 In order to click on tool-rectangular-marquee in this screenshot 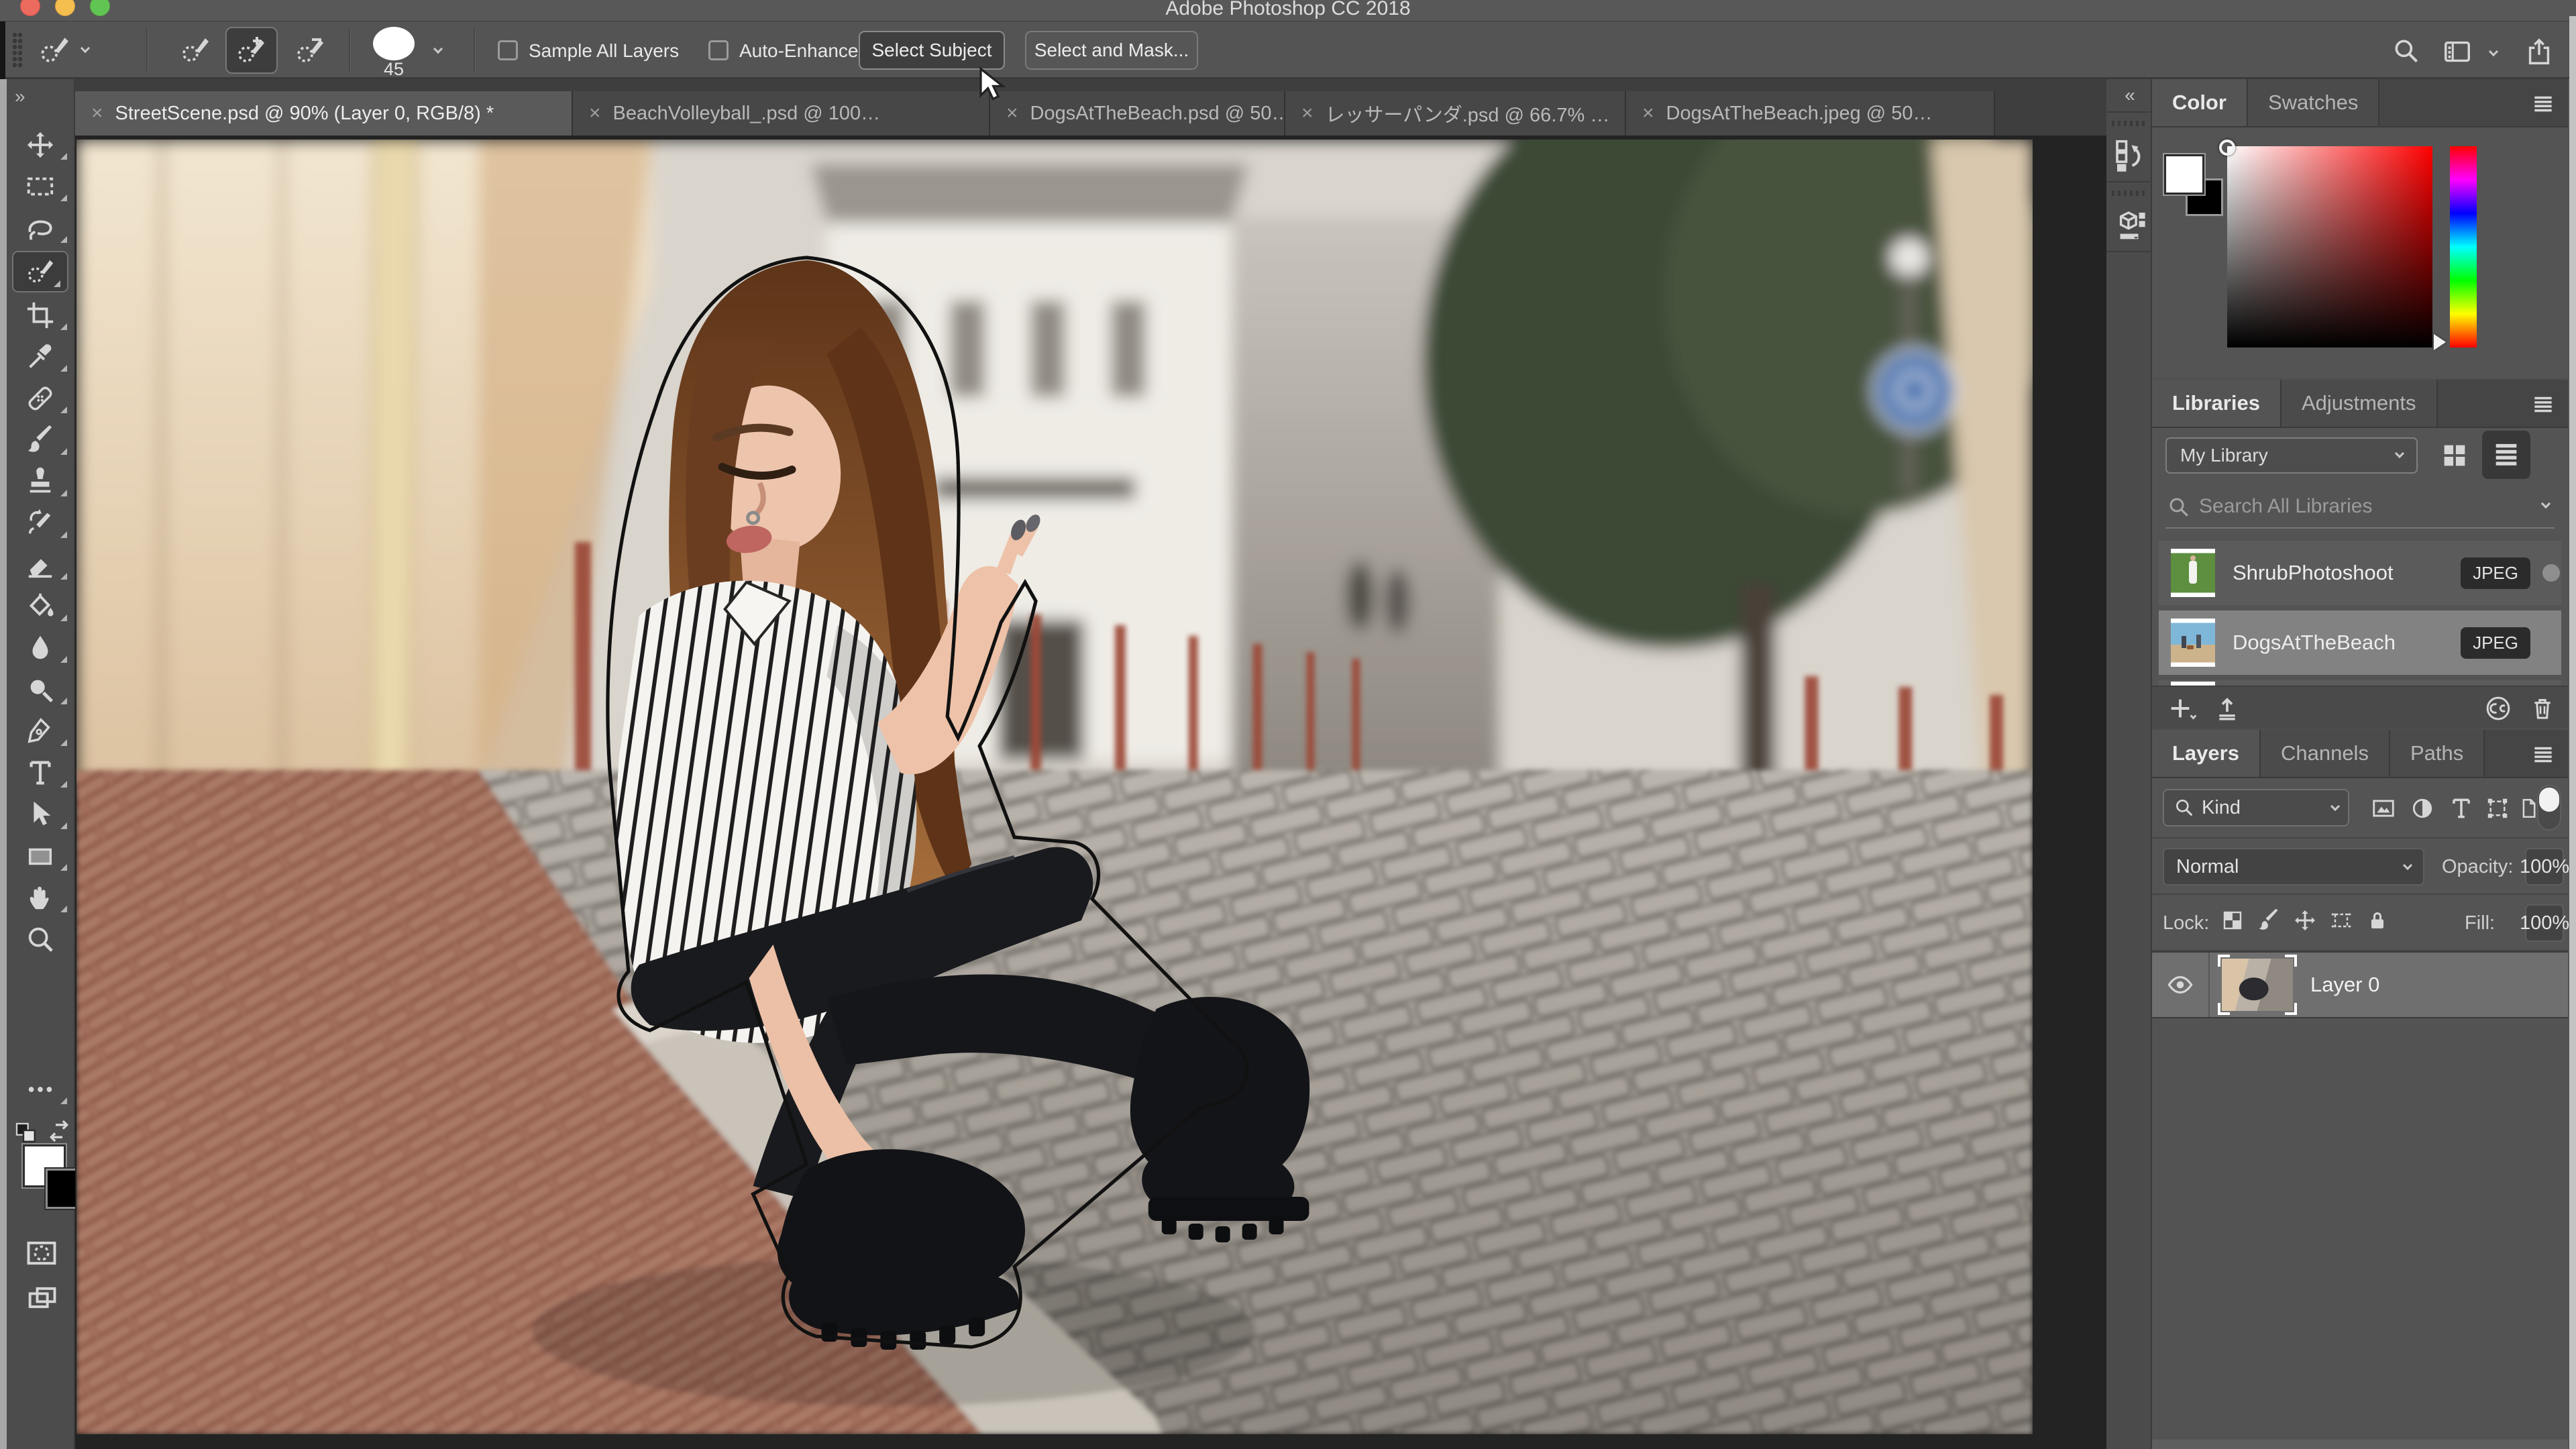, I will do `click(40, 186)`.